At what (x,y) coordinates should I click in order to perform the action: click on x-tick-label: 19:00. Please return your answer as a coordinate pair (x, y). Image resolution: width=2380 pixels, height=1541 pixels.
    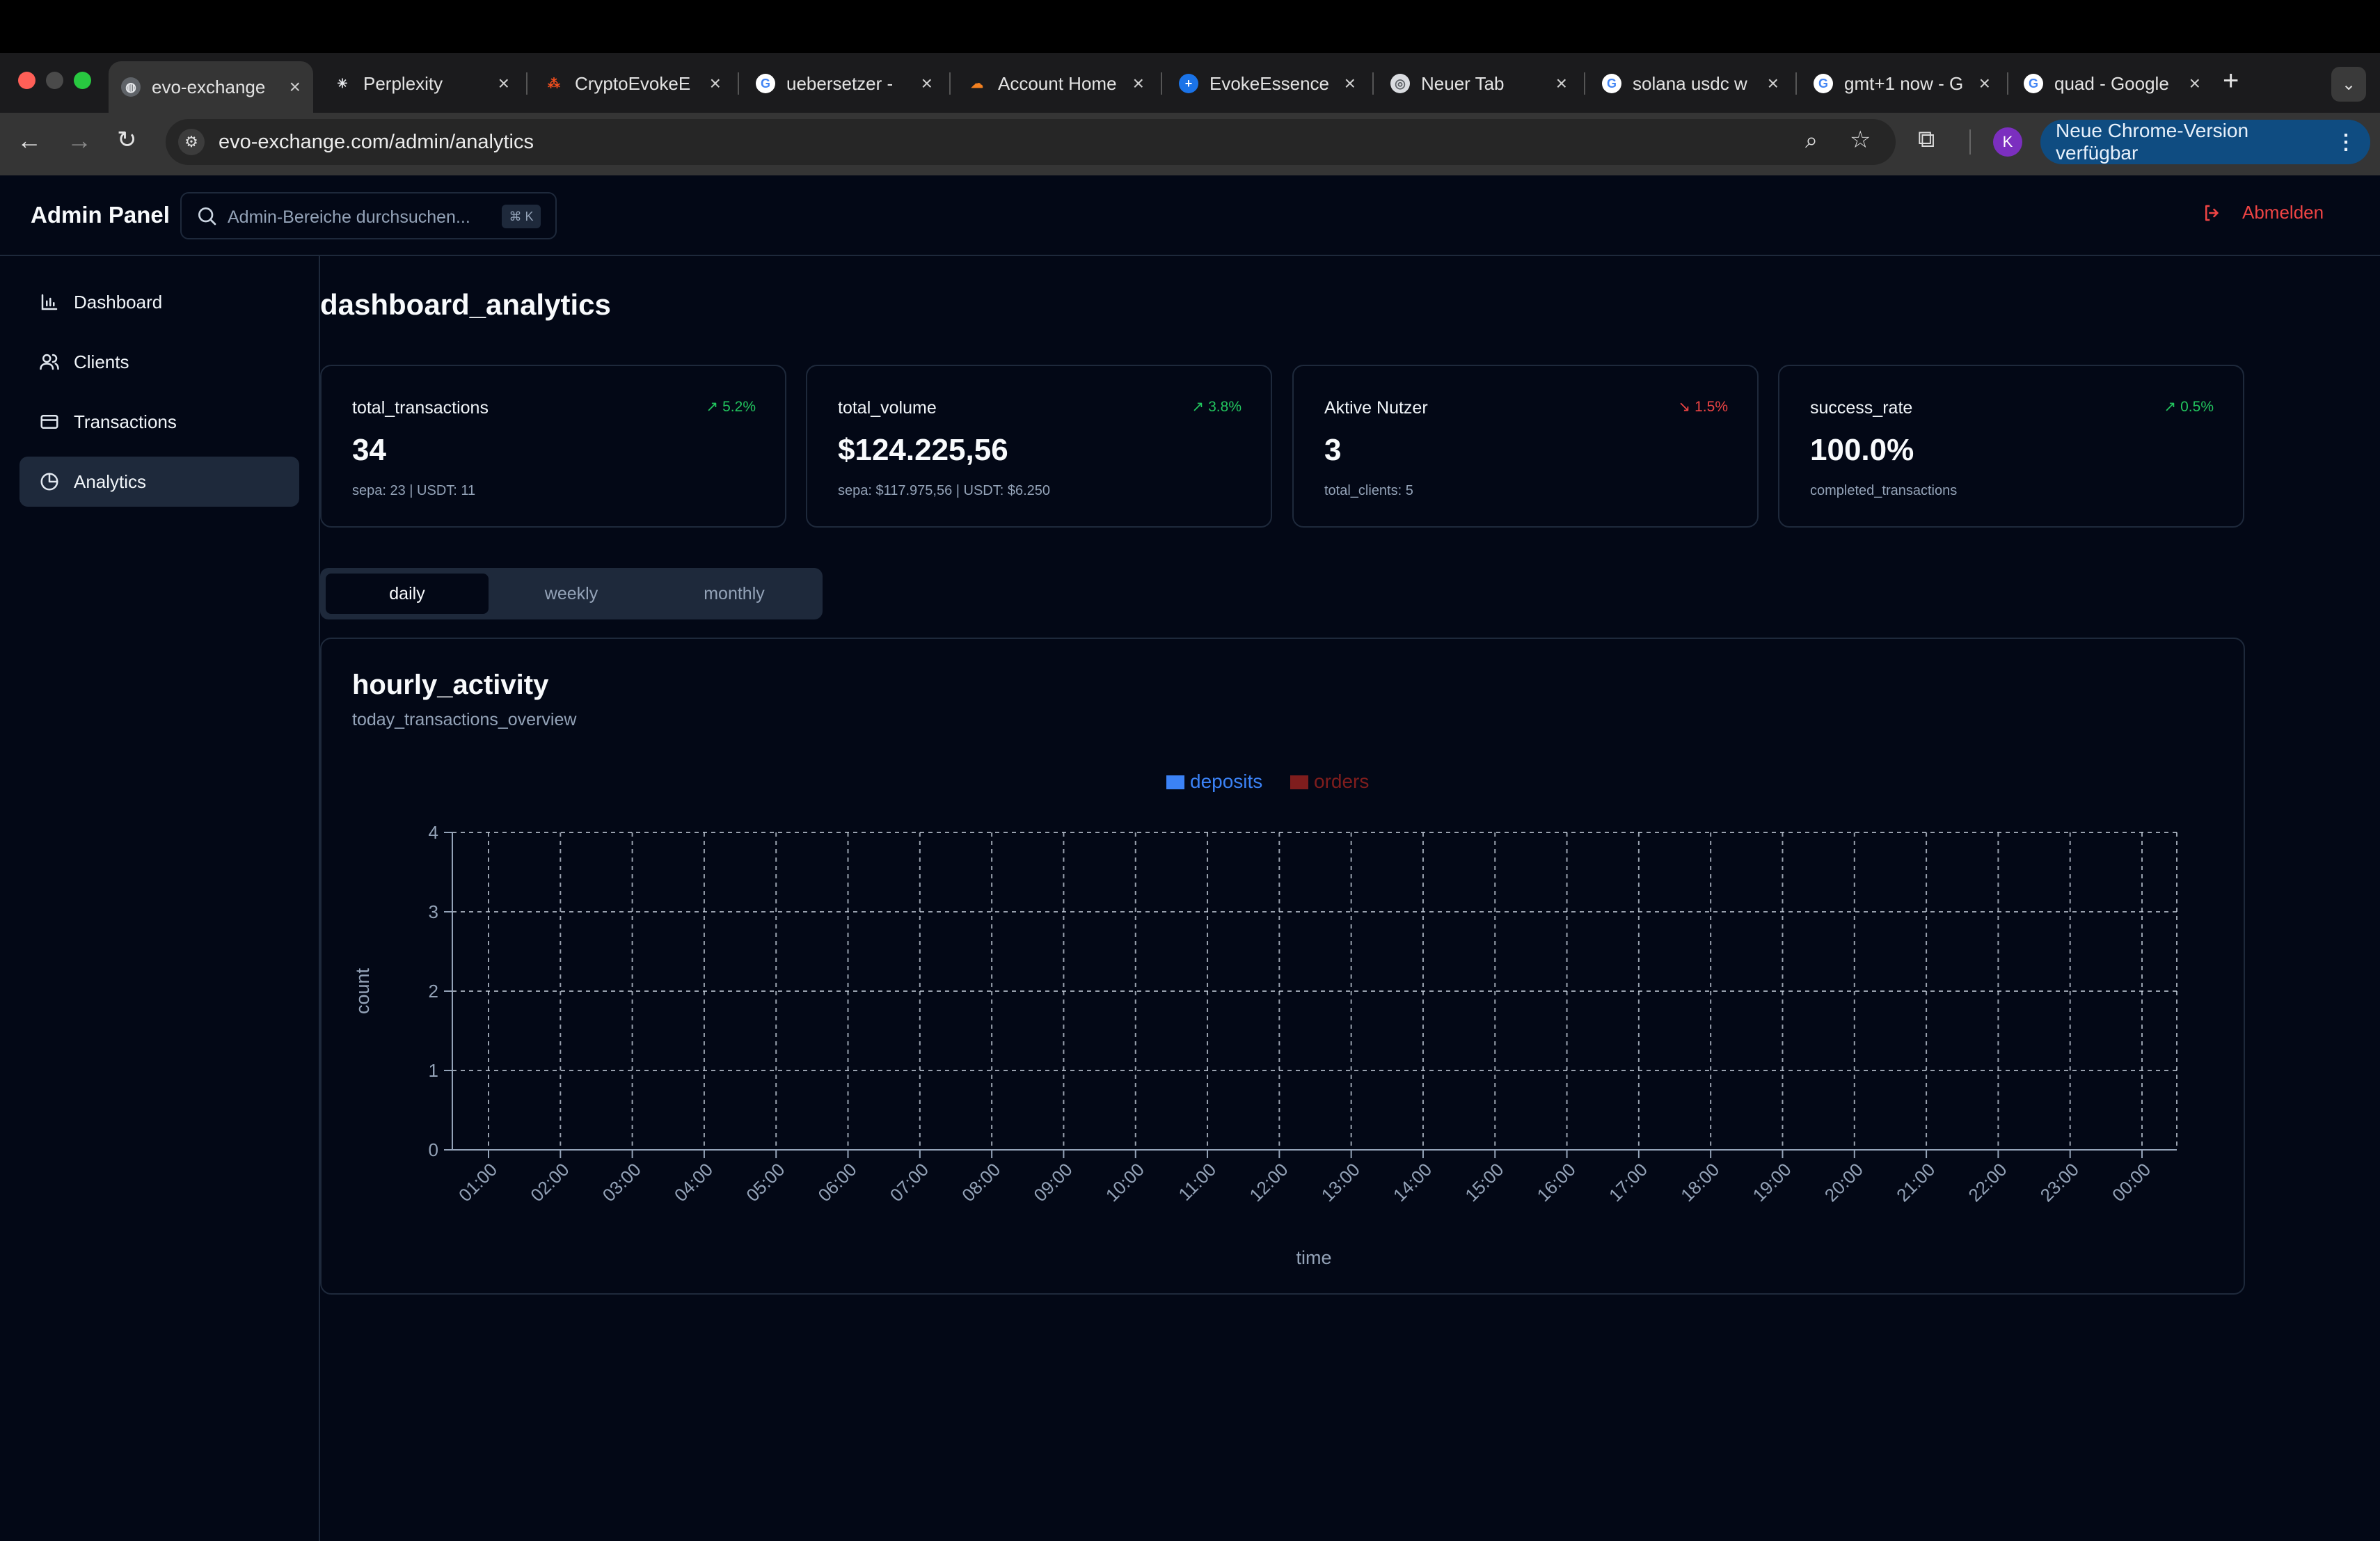
    Looking at the image, I should click on (1771, 1182).